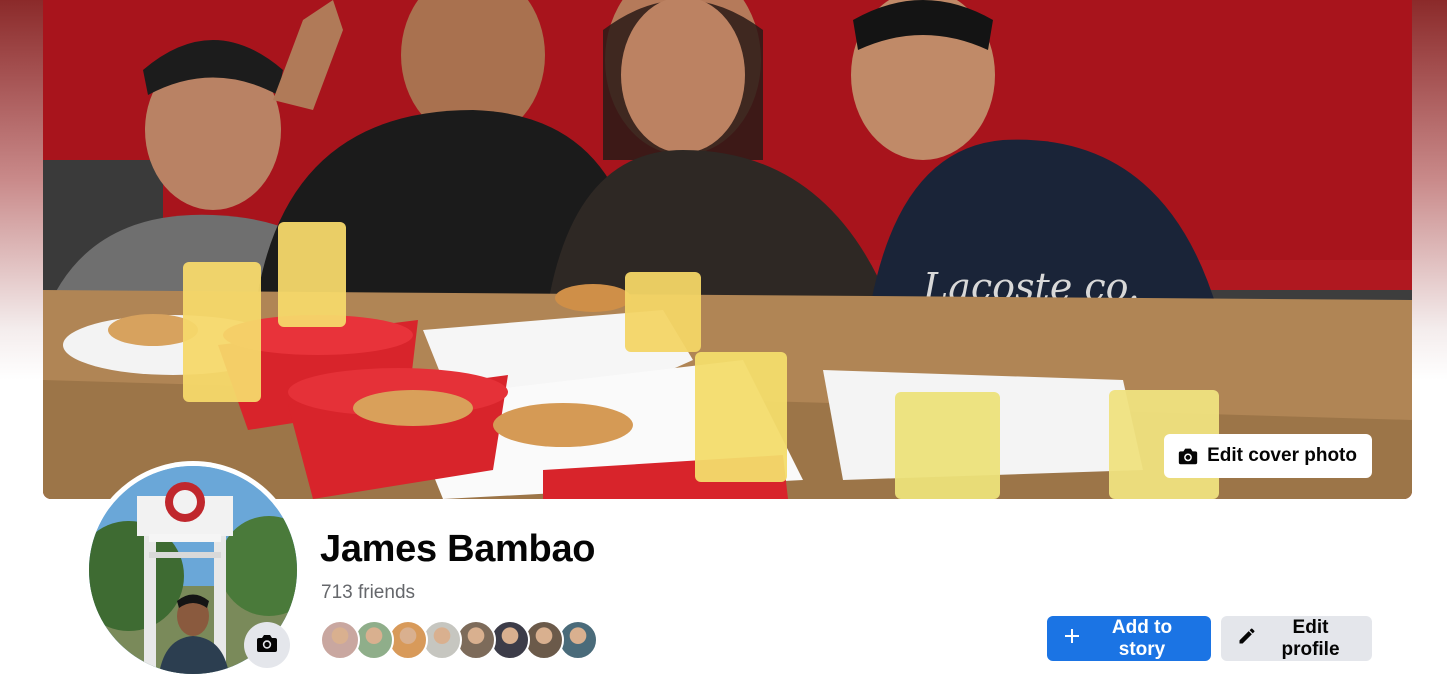 Image resolution: width=1447 pixels, height=683 pixels. Describe the element at coordinates (1072, 639) in the screenshot. I see `plus-icon` at that location.